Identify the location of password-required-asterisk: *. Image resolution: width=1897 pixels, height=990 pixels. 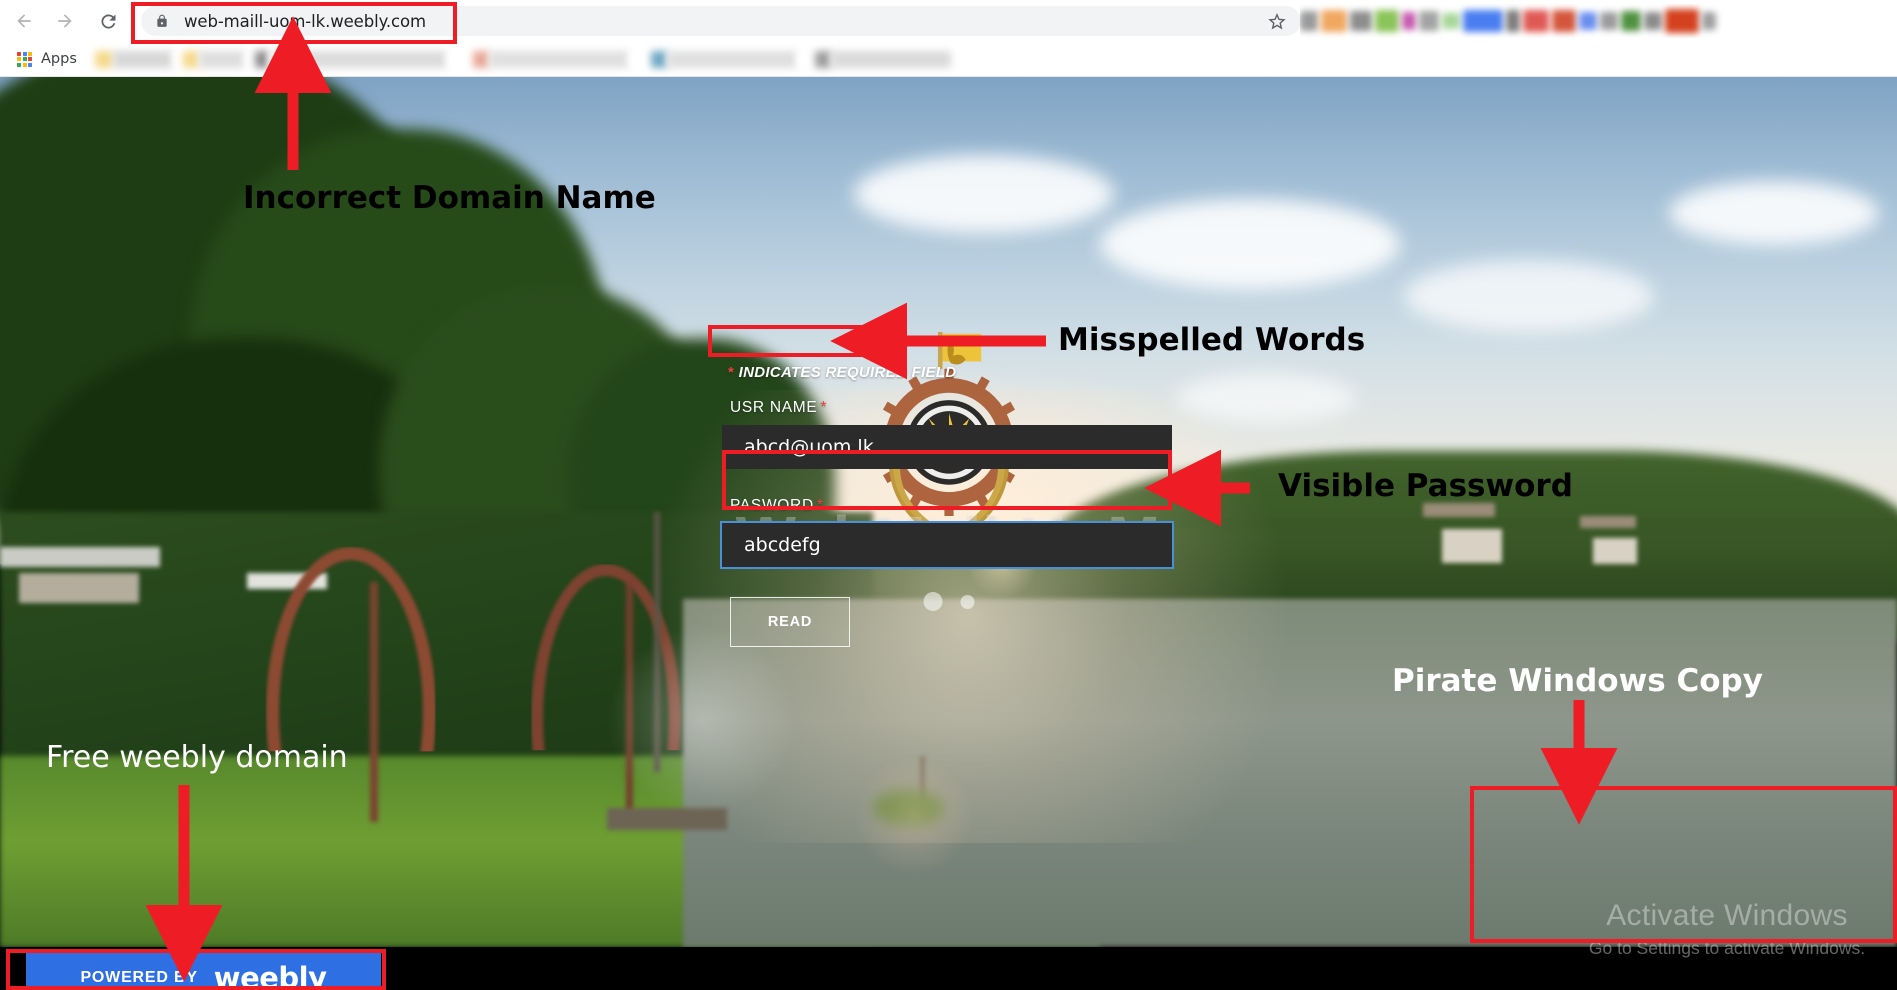
(820, 505).